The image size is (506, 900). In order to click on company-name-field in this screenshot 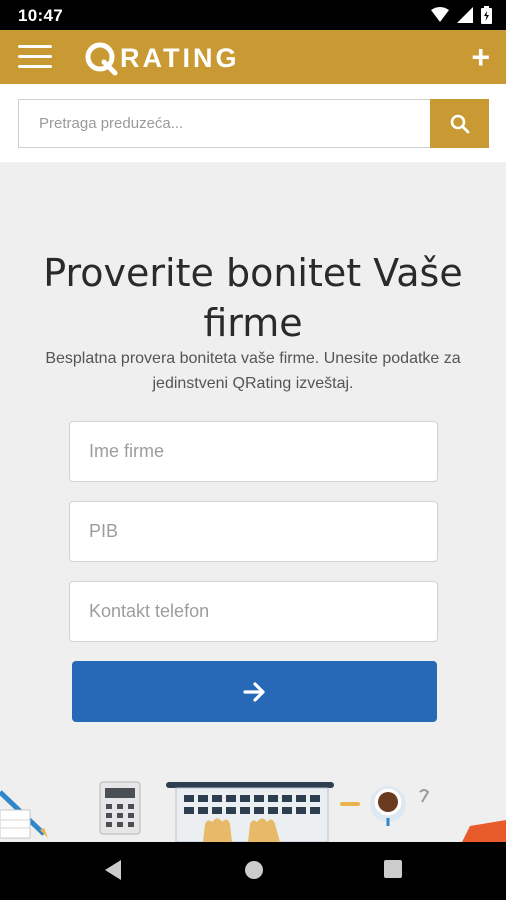, I will do `click(253, 451)`.